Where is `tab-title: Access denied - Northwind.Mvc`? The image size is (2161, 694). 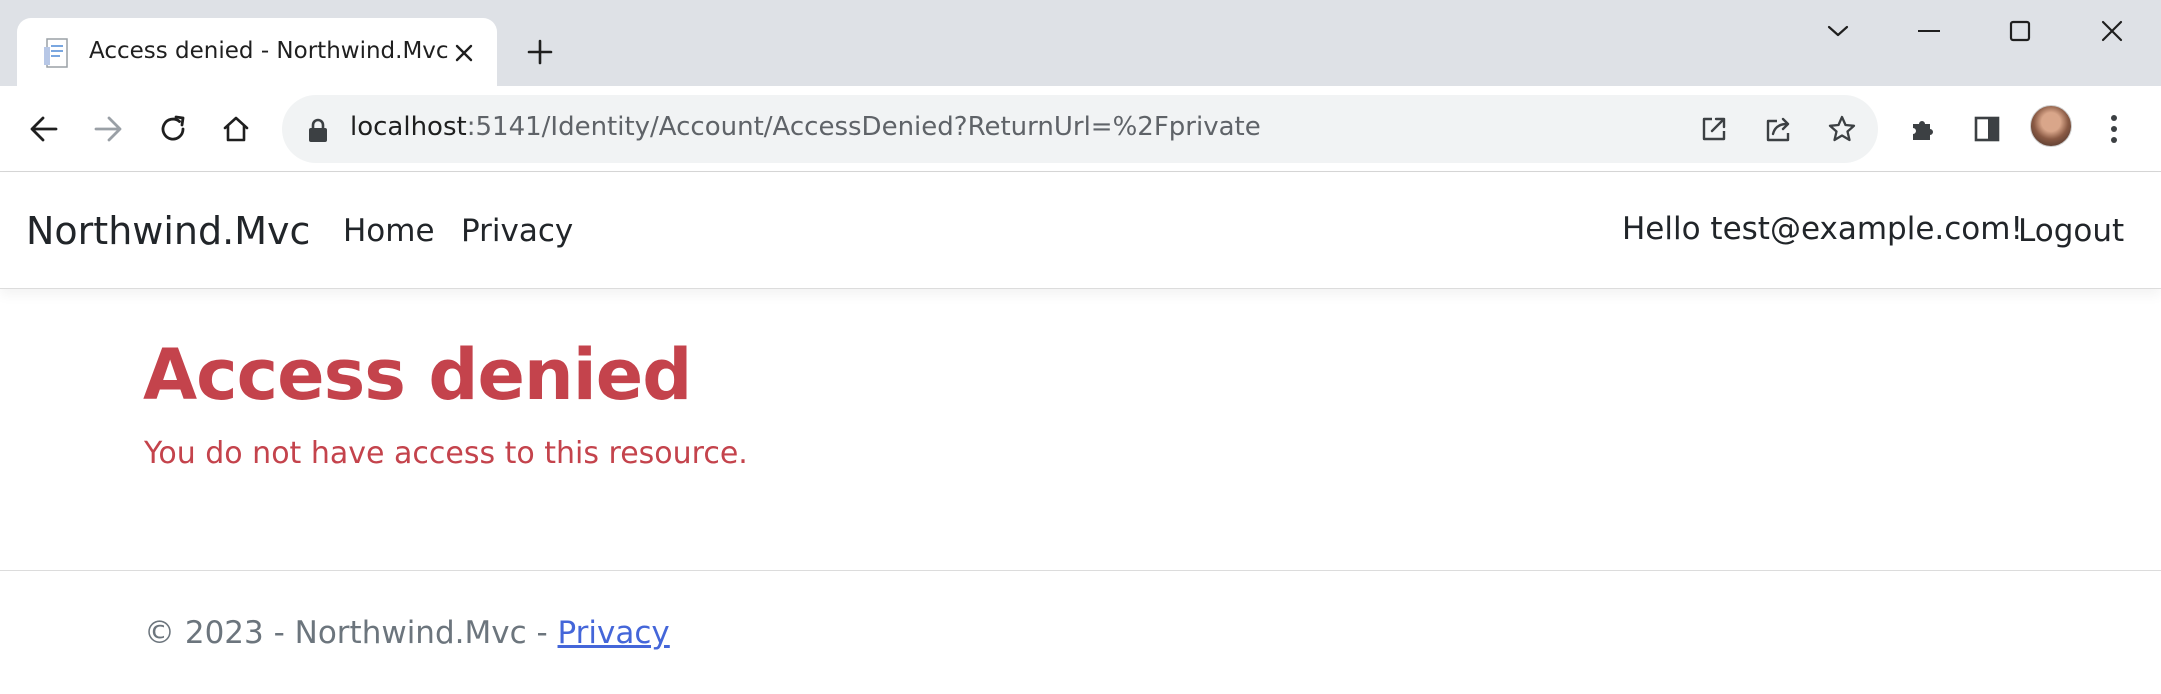 tab-title: Access denied - Northwind.Mvc is located at coordinates (269, 51).